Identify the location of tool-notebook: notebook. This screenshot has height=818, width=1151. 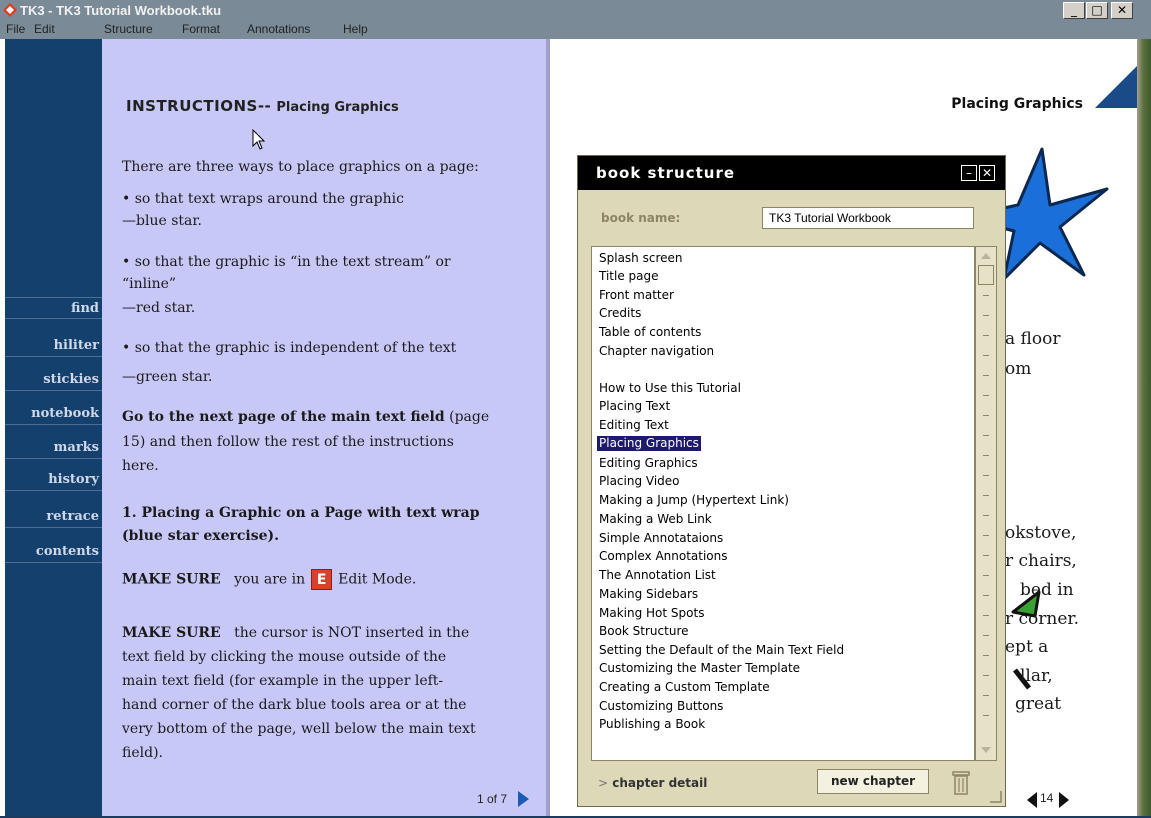
(53, 414).